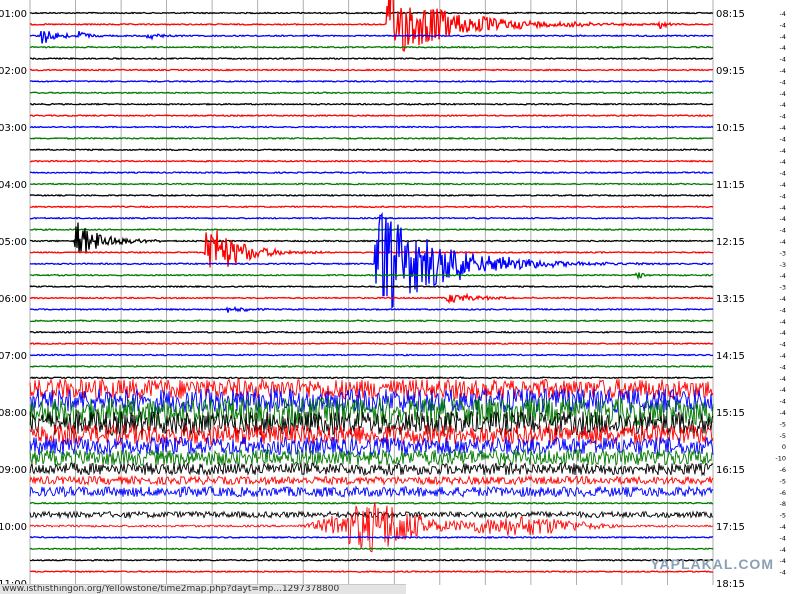  Describe the element at coordinates (730, 413) in the screenshot. I see `right-hour-label: 15:15` at that location.